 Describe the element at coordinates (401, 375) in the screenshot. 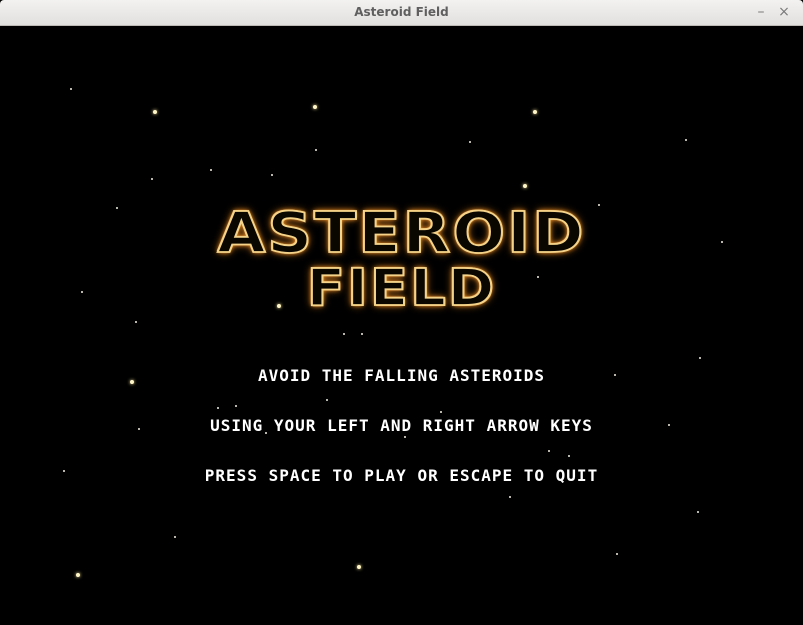

I see `instruction-line-1: AVOID THE FALLING ASTEROIDS` at that location.